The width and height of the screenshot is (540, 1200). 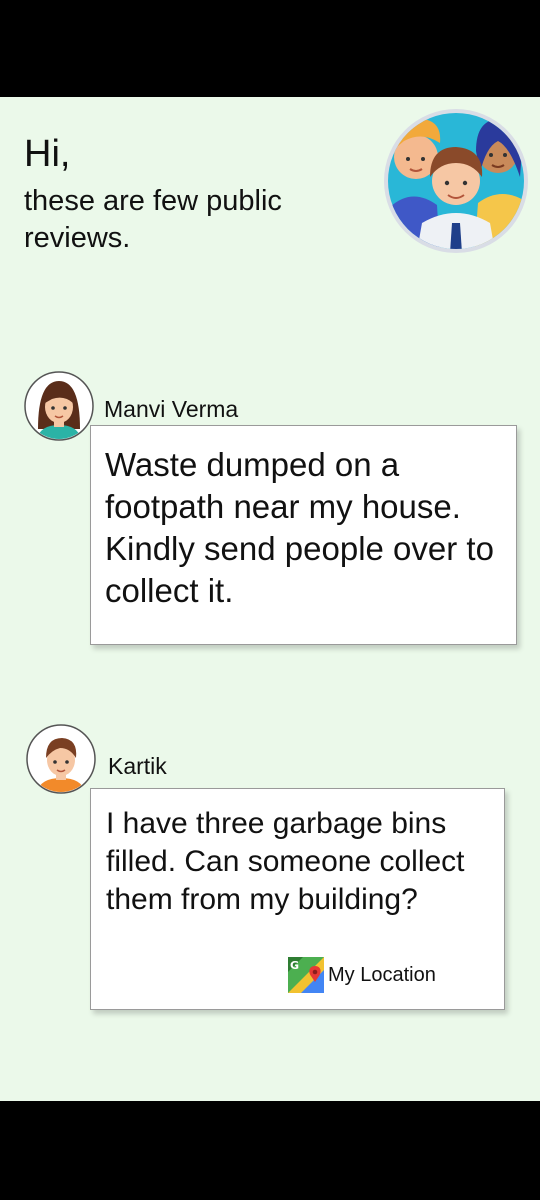 I want to click on review-author: Manvi Verma, so click(x=171, y=409).